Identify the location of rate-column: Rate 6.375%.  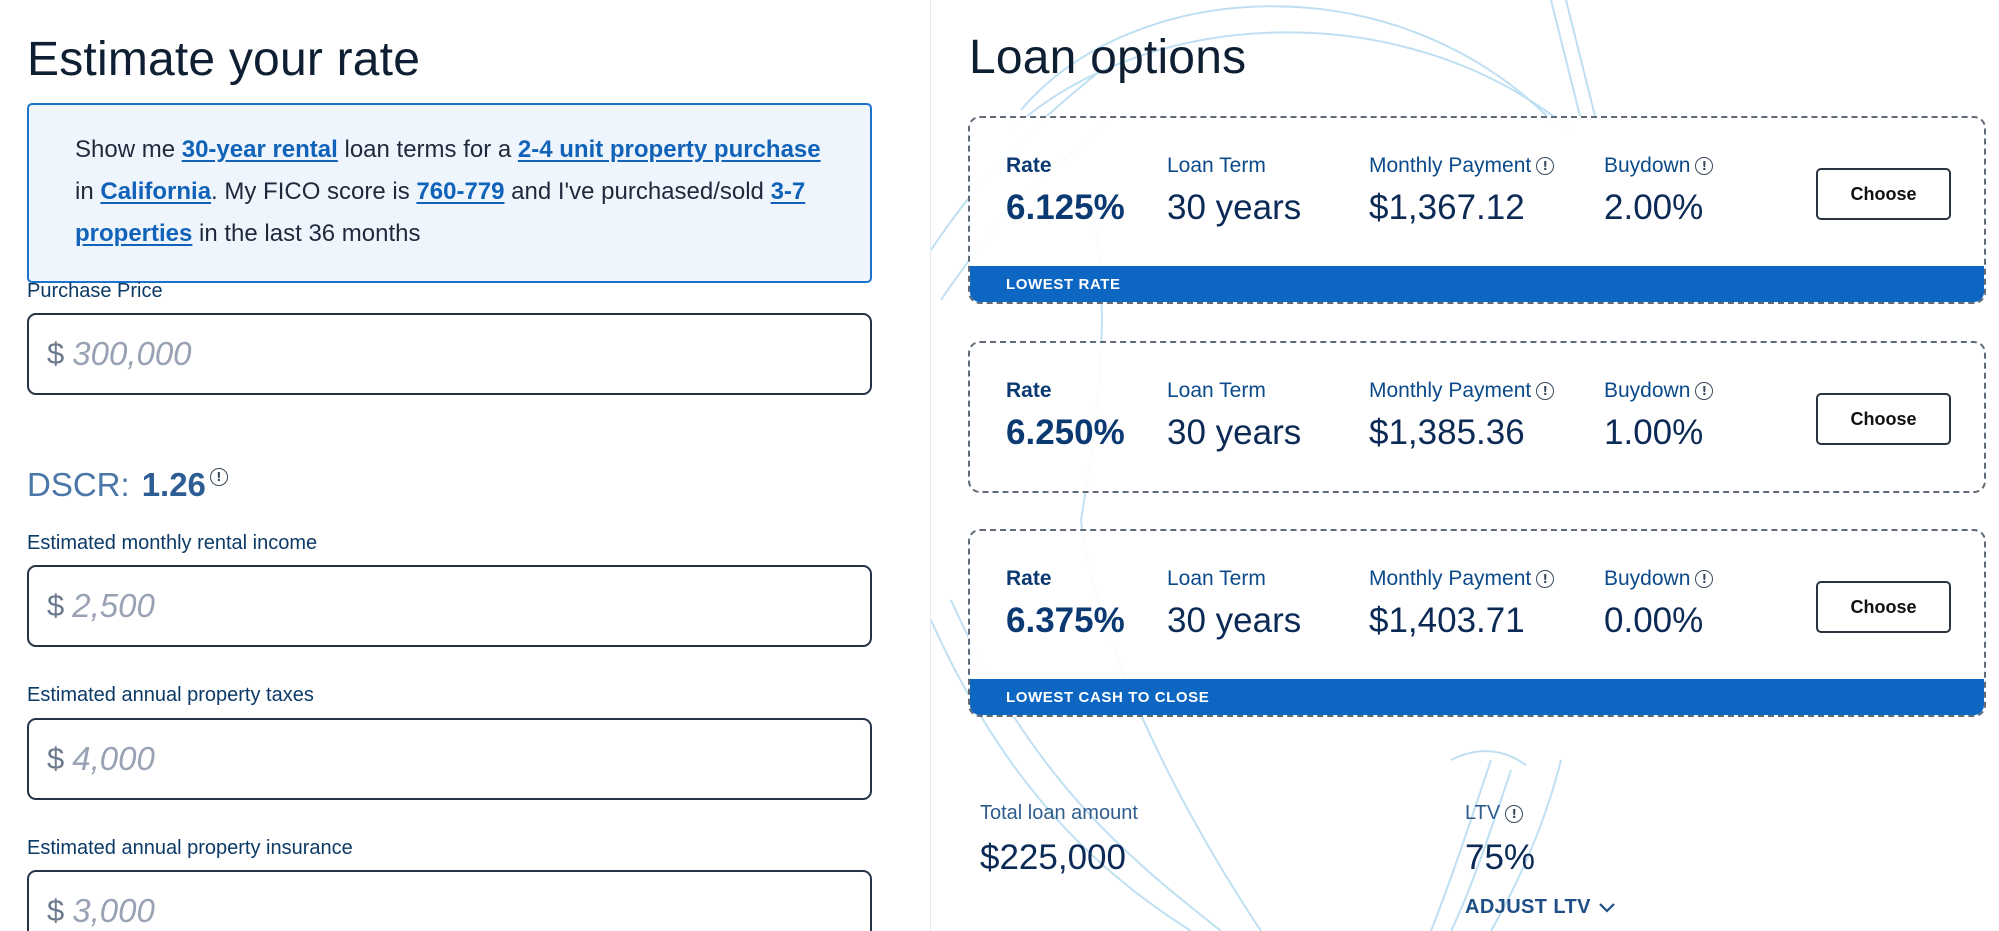
(1065, 604).